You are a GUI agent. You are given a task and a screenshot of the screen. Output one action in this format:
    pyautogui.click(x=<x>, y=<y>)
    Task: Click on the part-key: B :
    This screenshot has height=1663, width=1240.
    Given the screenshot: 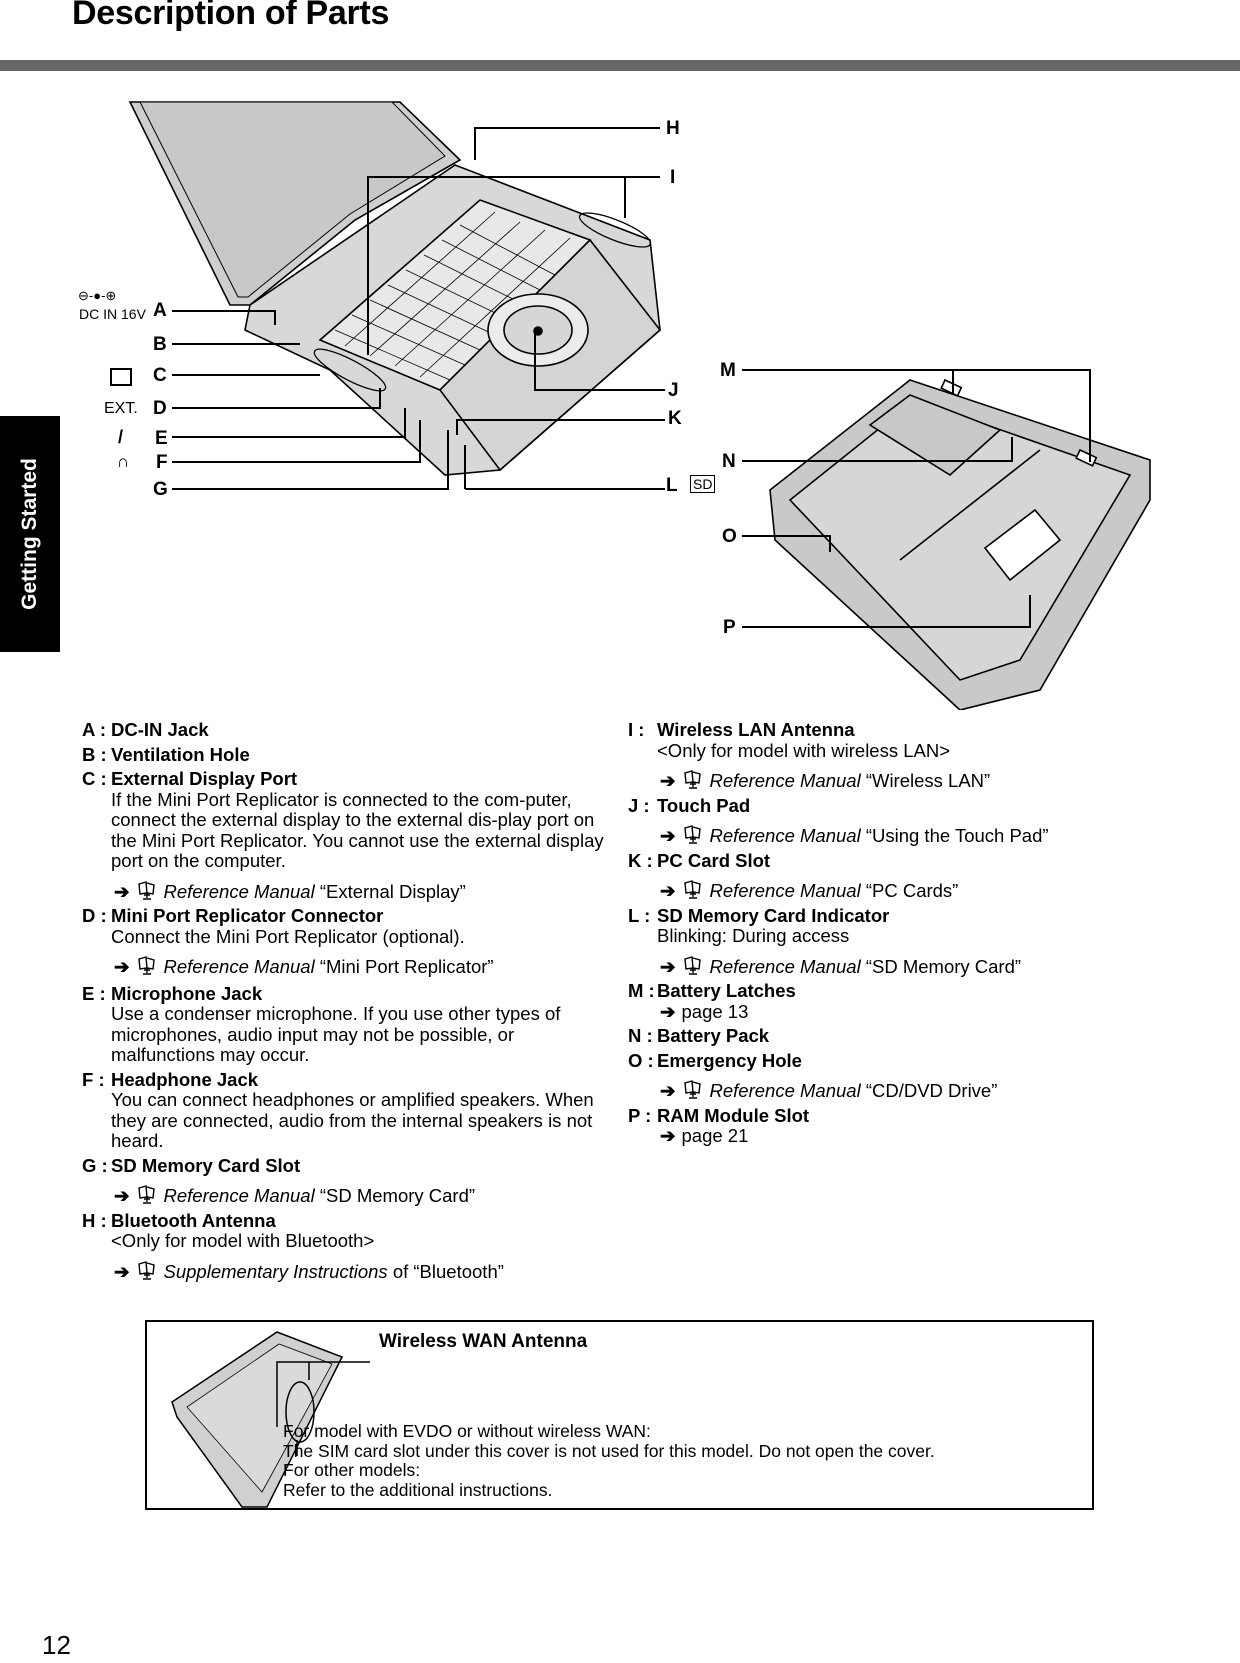 What is the action you would take?
    pyautogui.click(x=94, y=754)
    